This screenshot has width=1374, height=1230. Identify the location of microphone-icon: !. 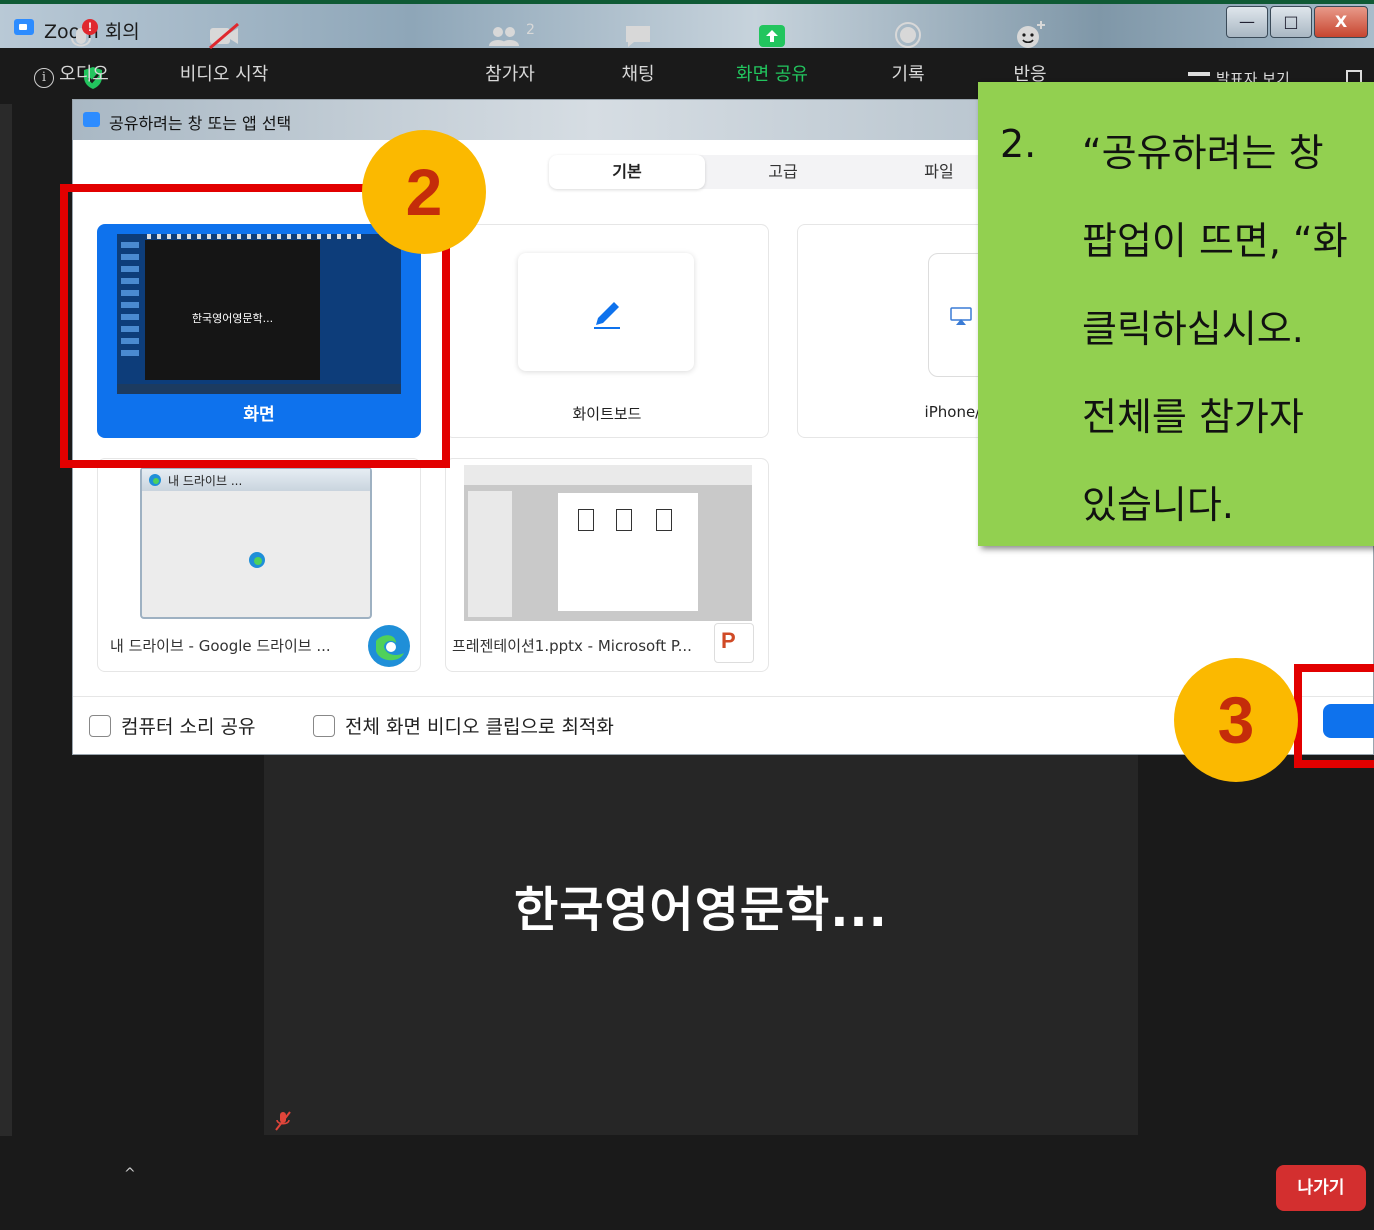
(84, 33).